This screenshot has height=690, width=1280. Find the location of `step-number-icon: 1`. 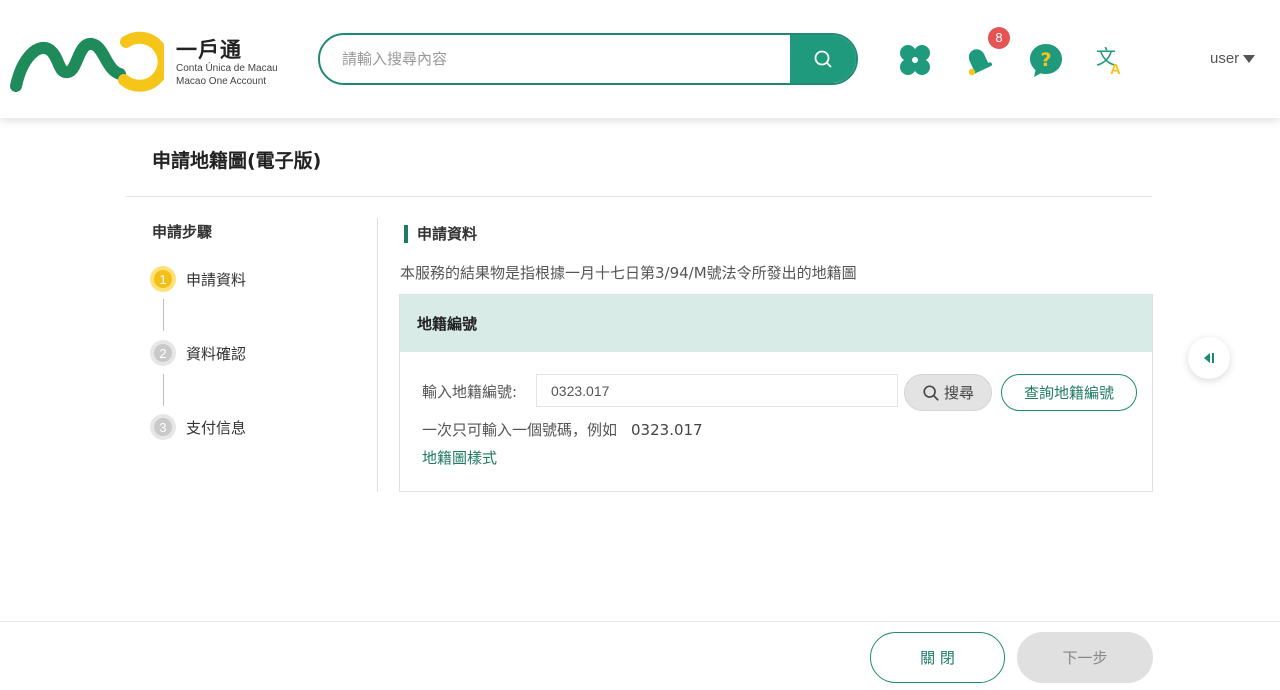

step-number-icon: 1 is located at coordinates (163, 279).